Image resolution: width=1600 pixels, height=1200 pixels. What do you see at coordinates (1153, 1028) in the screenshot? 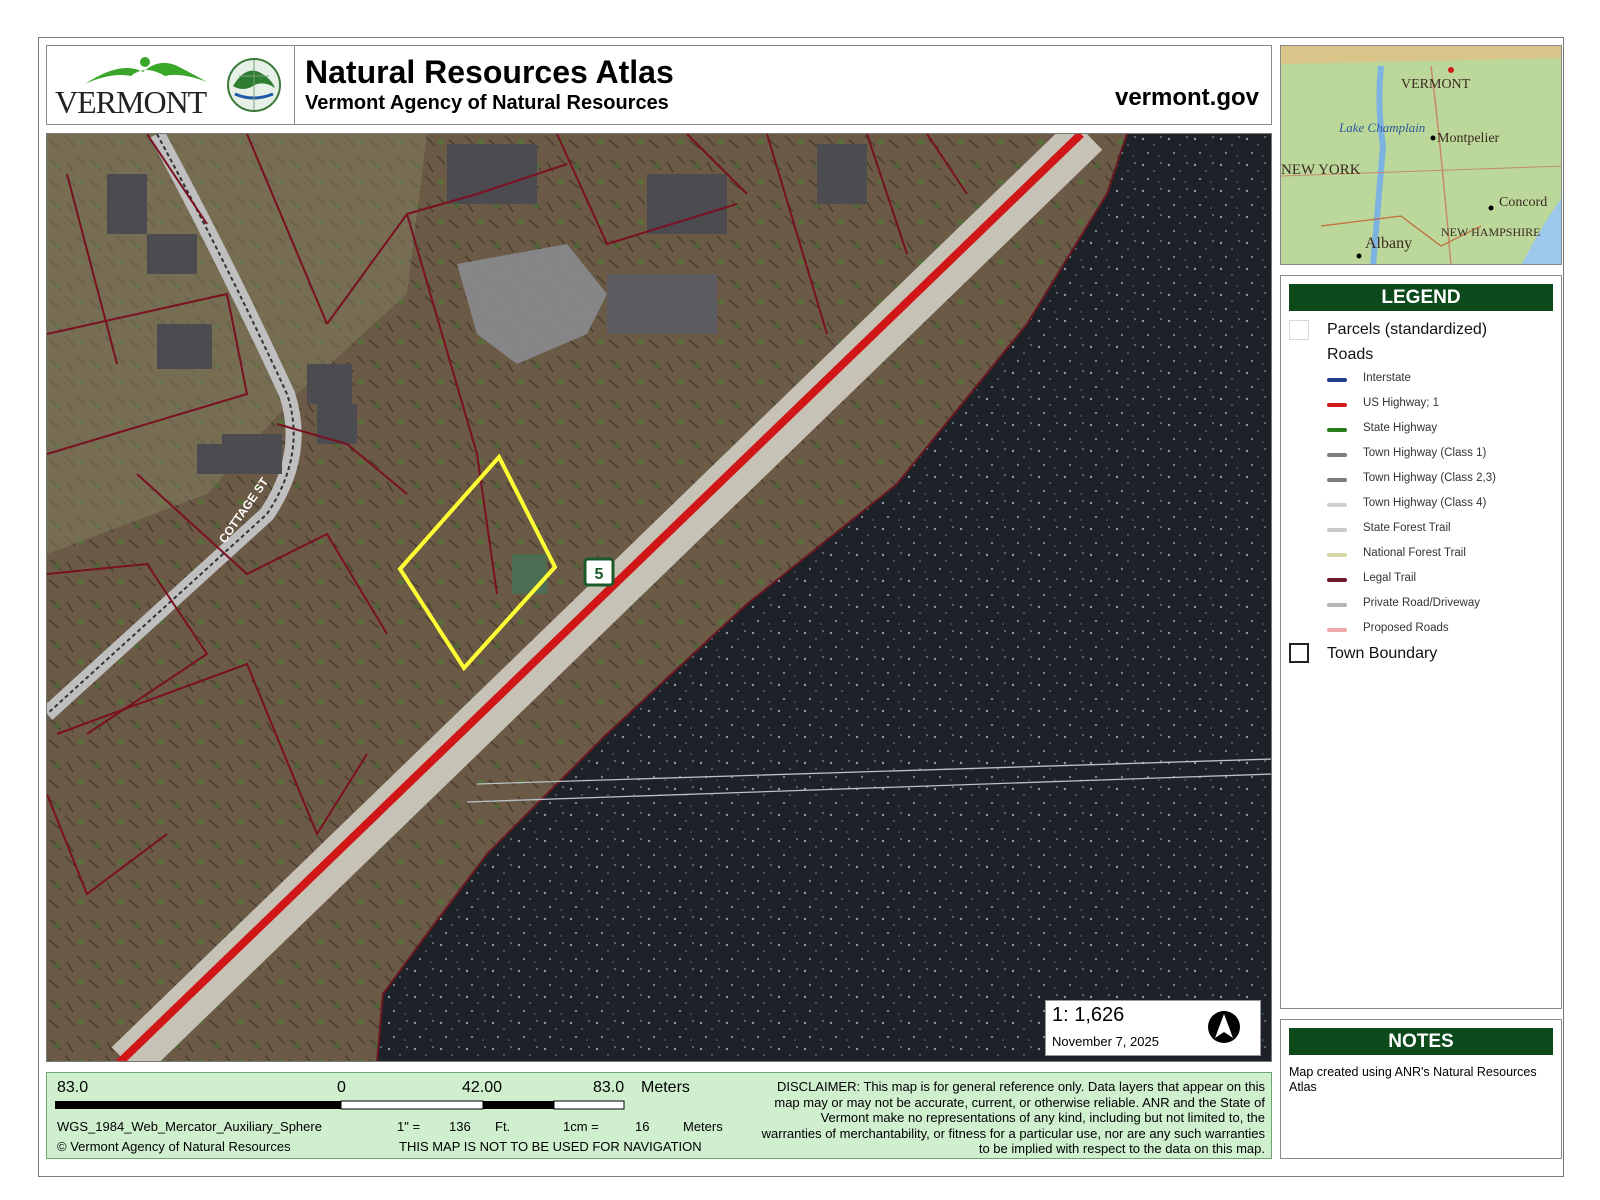
I see `scale-box: 1: 1,626 November 7, 2025` at bounding box center [1153, 1028].